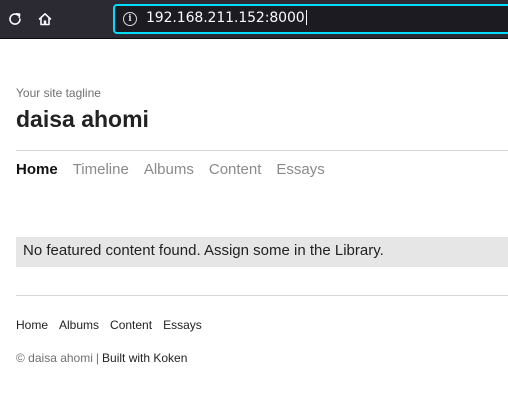 This screenshot has width=508, height=403. What do you see at coordinates (310, 19) in the screenshot?
I see `address-bar: 192.168.211.152:8000` at bounding box center [310, 19].